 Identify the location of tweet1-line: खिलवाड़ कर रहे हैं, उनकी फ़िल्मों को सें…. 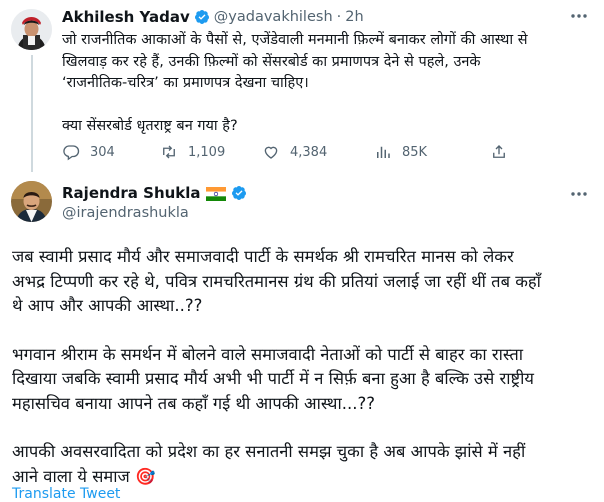
(271, 61).